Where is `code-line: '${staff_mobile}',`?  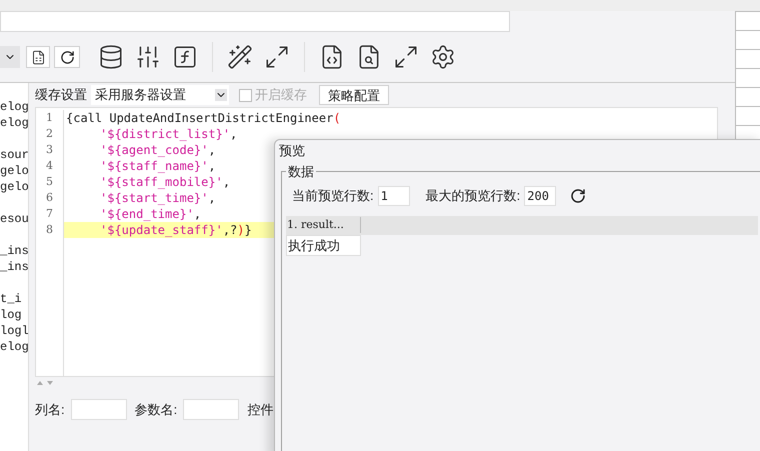
code-line: '${staff_mobile}', is located at coordinates (164, 182).